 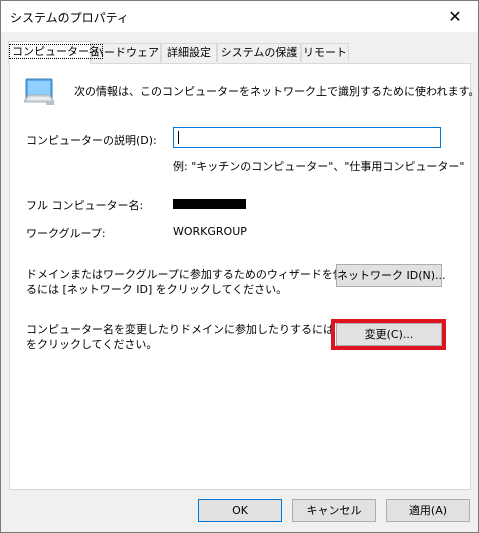 I want to click on full-name-value-redacted, so click(x=209, y=204).